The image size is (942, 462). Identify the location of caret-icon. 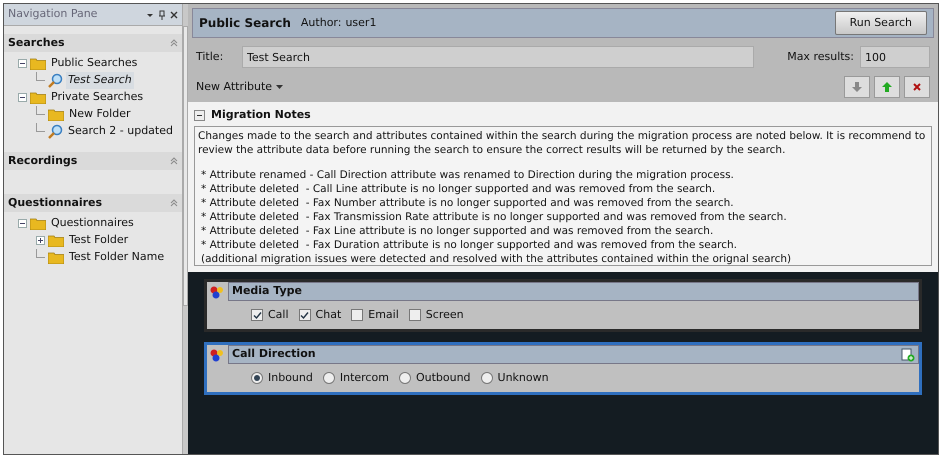
(280, 87).